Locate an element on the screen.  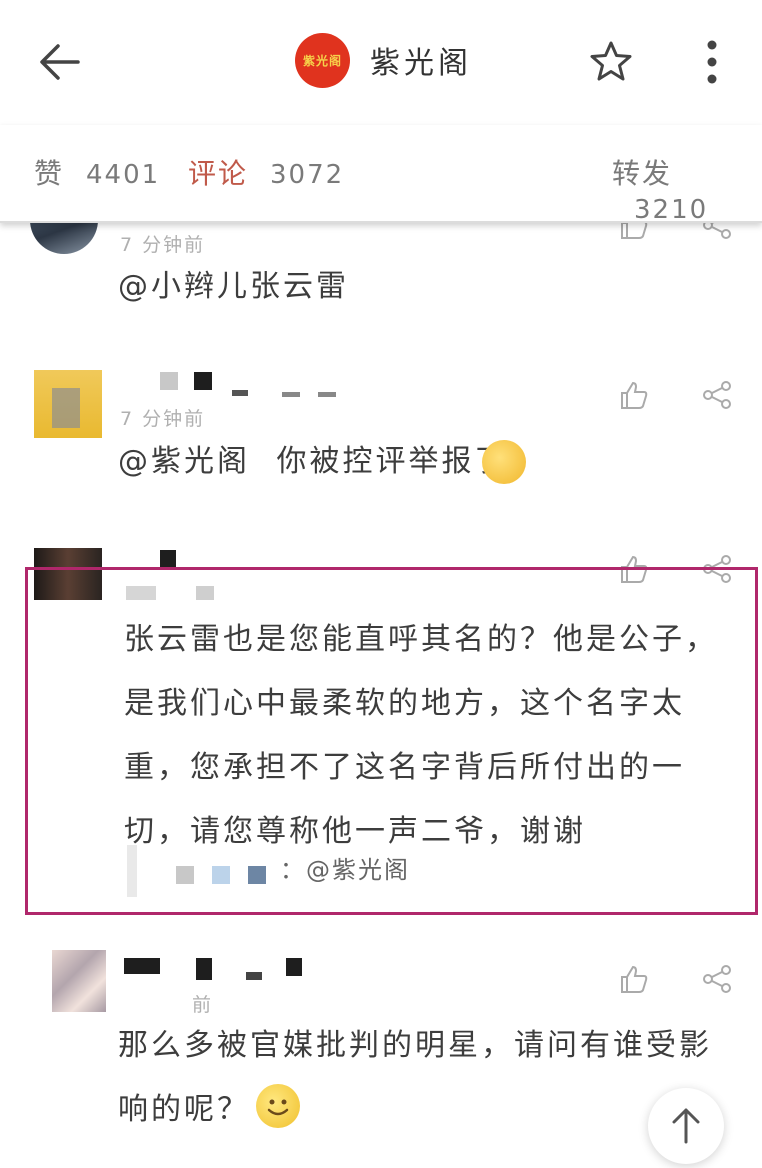
comment-text: @小辫儿张云雷 is located at coordinates (233, 286).